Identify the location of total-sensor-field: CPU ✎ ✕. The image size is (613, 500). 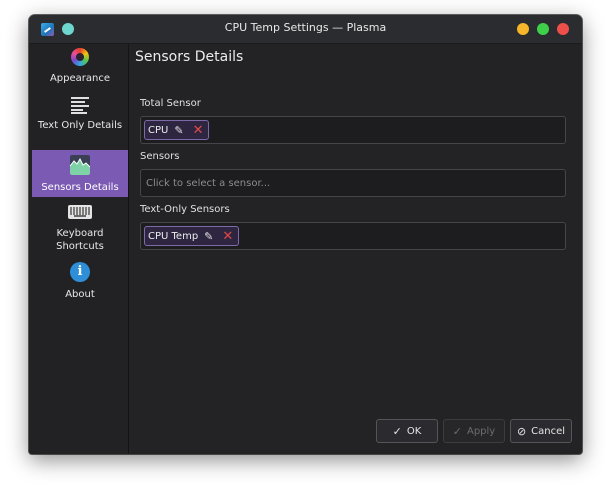
(353, 130).